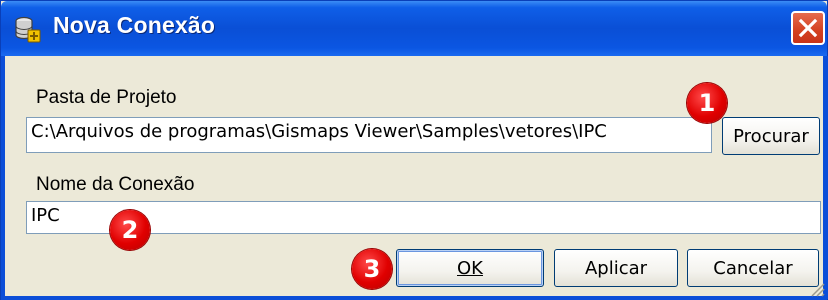 The width and height of the screenshot is (828, 300). I want to click on window-title: Nova Conexão, so click(134, 25).